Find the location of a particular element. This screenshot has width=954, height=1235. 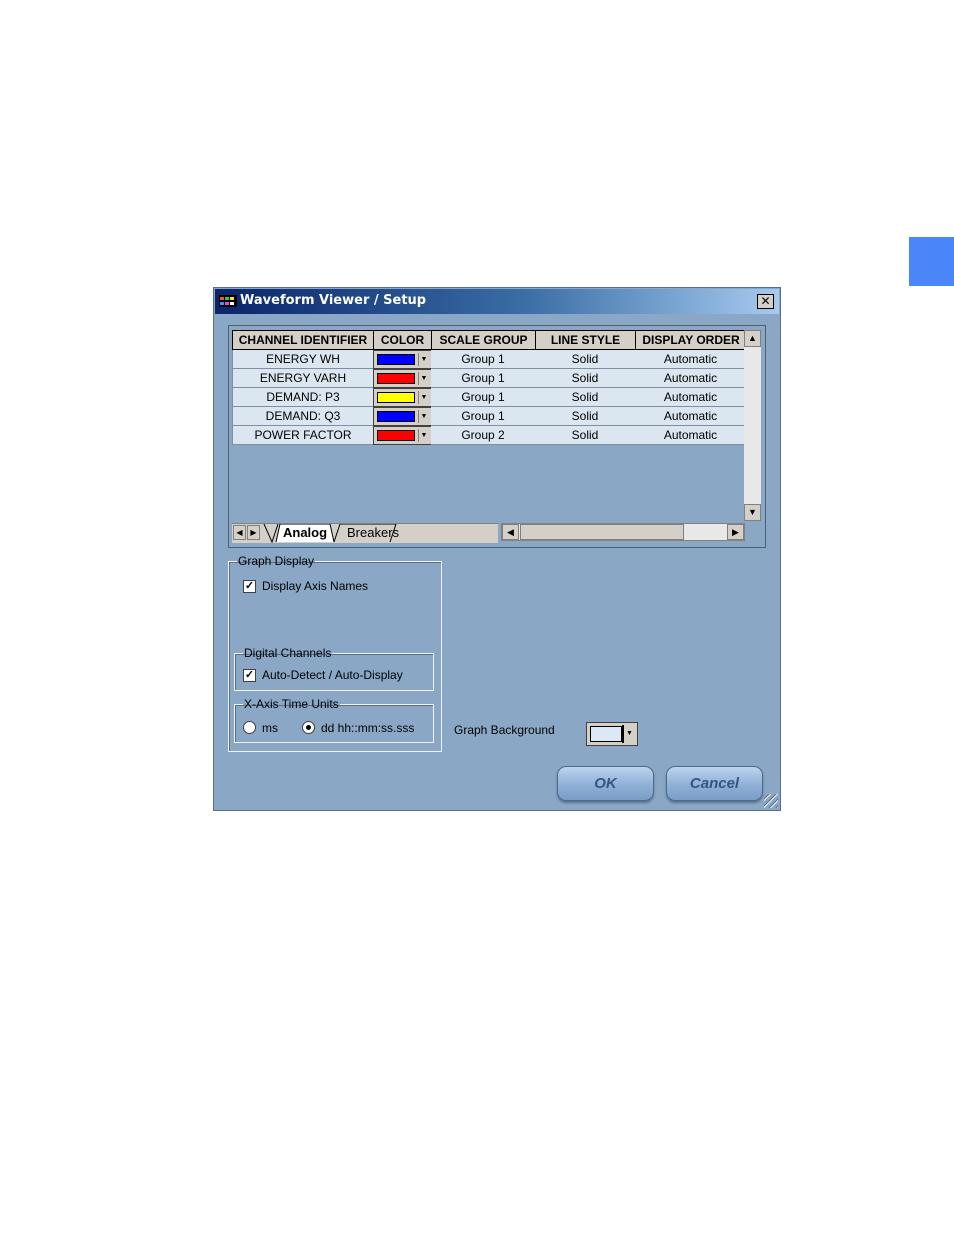

hscroll-left-button: ◀ is located at coordinates (510, 532).